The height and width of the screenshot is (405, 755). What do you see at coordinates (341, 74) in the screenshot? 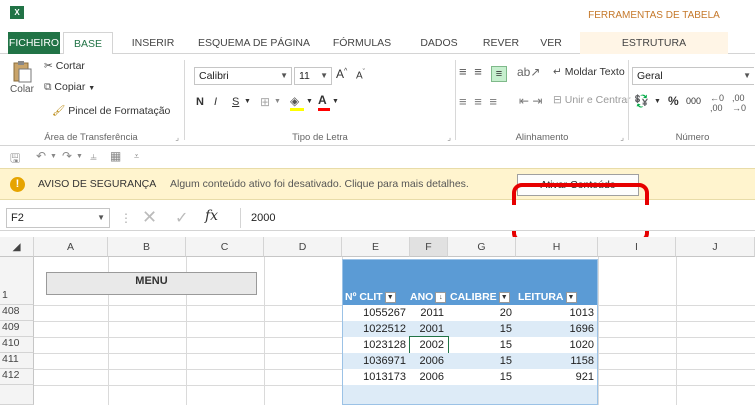
I see `grow-font-button: A^` at bounding box center [341, 74].